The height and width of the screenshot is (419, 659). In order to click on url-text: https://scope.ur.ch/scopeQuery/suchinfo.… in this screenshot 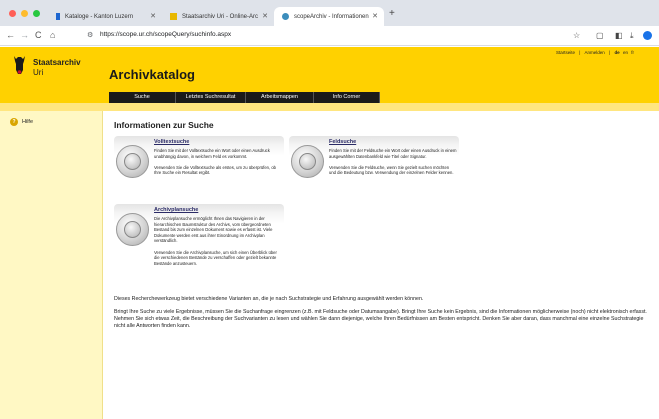, I will do `click(166, 34)`.